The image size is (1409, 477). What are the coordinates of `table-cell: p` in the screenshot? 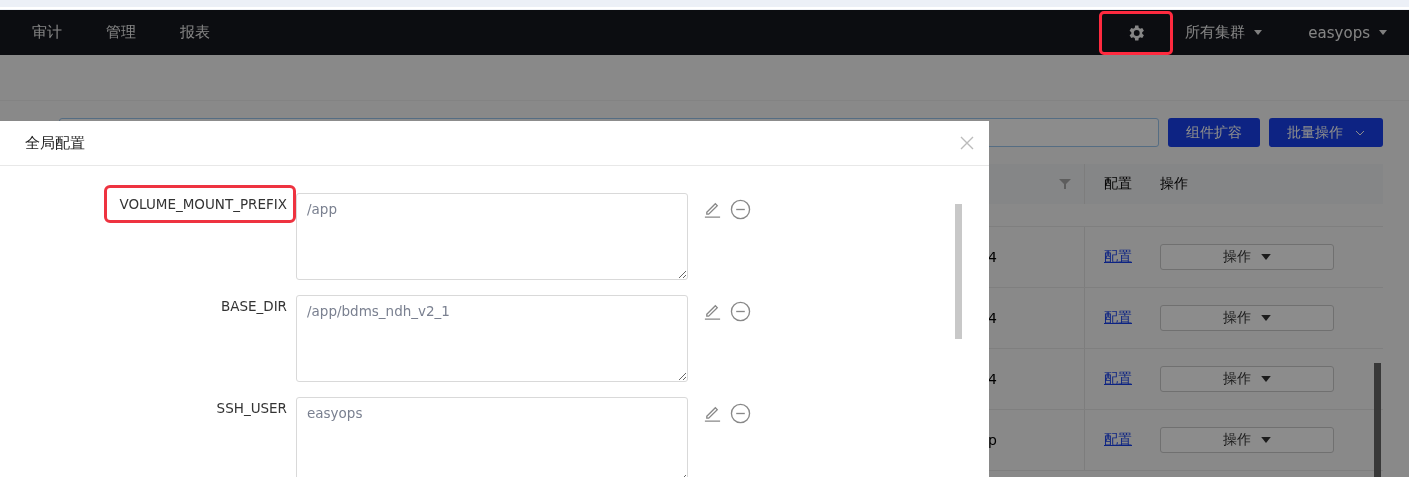 It's located at (992, 440).